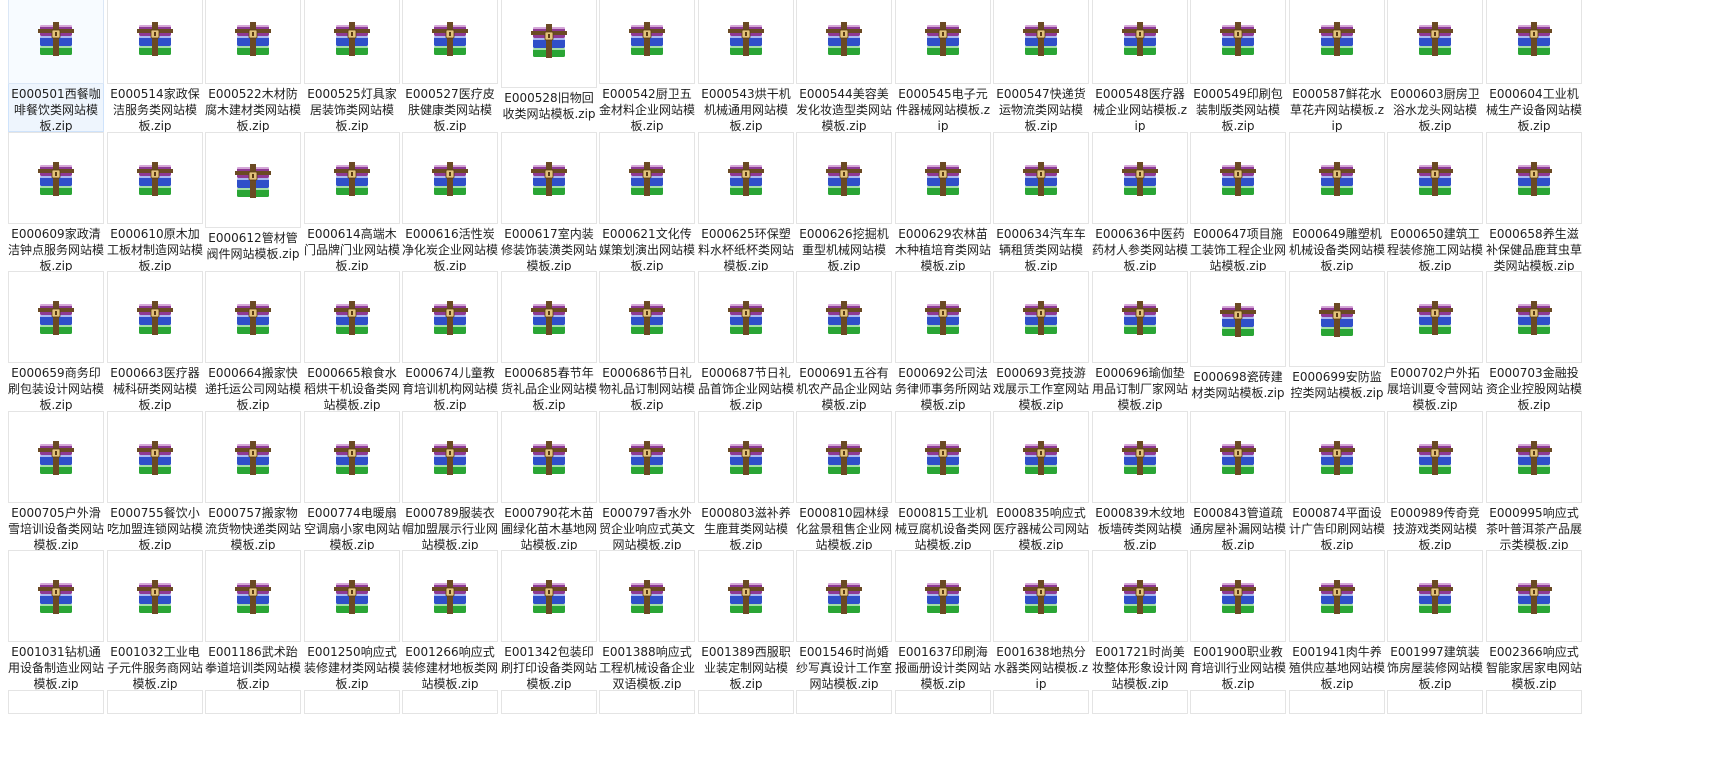 The height and width of the screenshot is (766, 1720). What do you see at coordinates (1140, 667) in the screenshot?
I see `file-name: E001721时尚美妆整体形象设计网站模板.zip` at bounding box center [1140, 667].